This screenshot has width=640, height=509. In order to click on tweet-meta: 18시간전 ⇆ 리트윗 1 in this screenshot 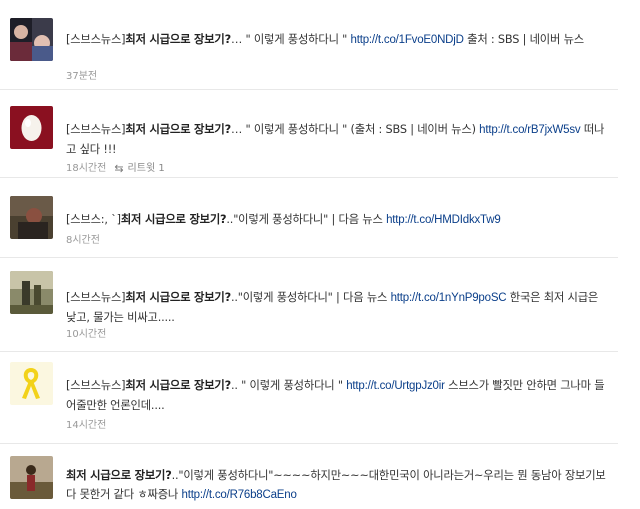, I will do `click(115, 169)`.